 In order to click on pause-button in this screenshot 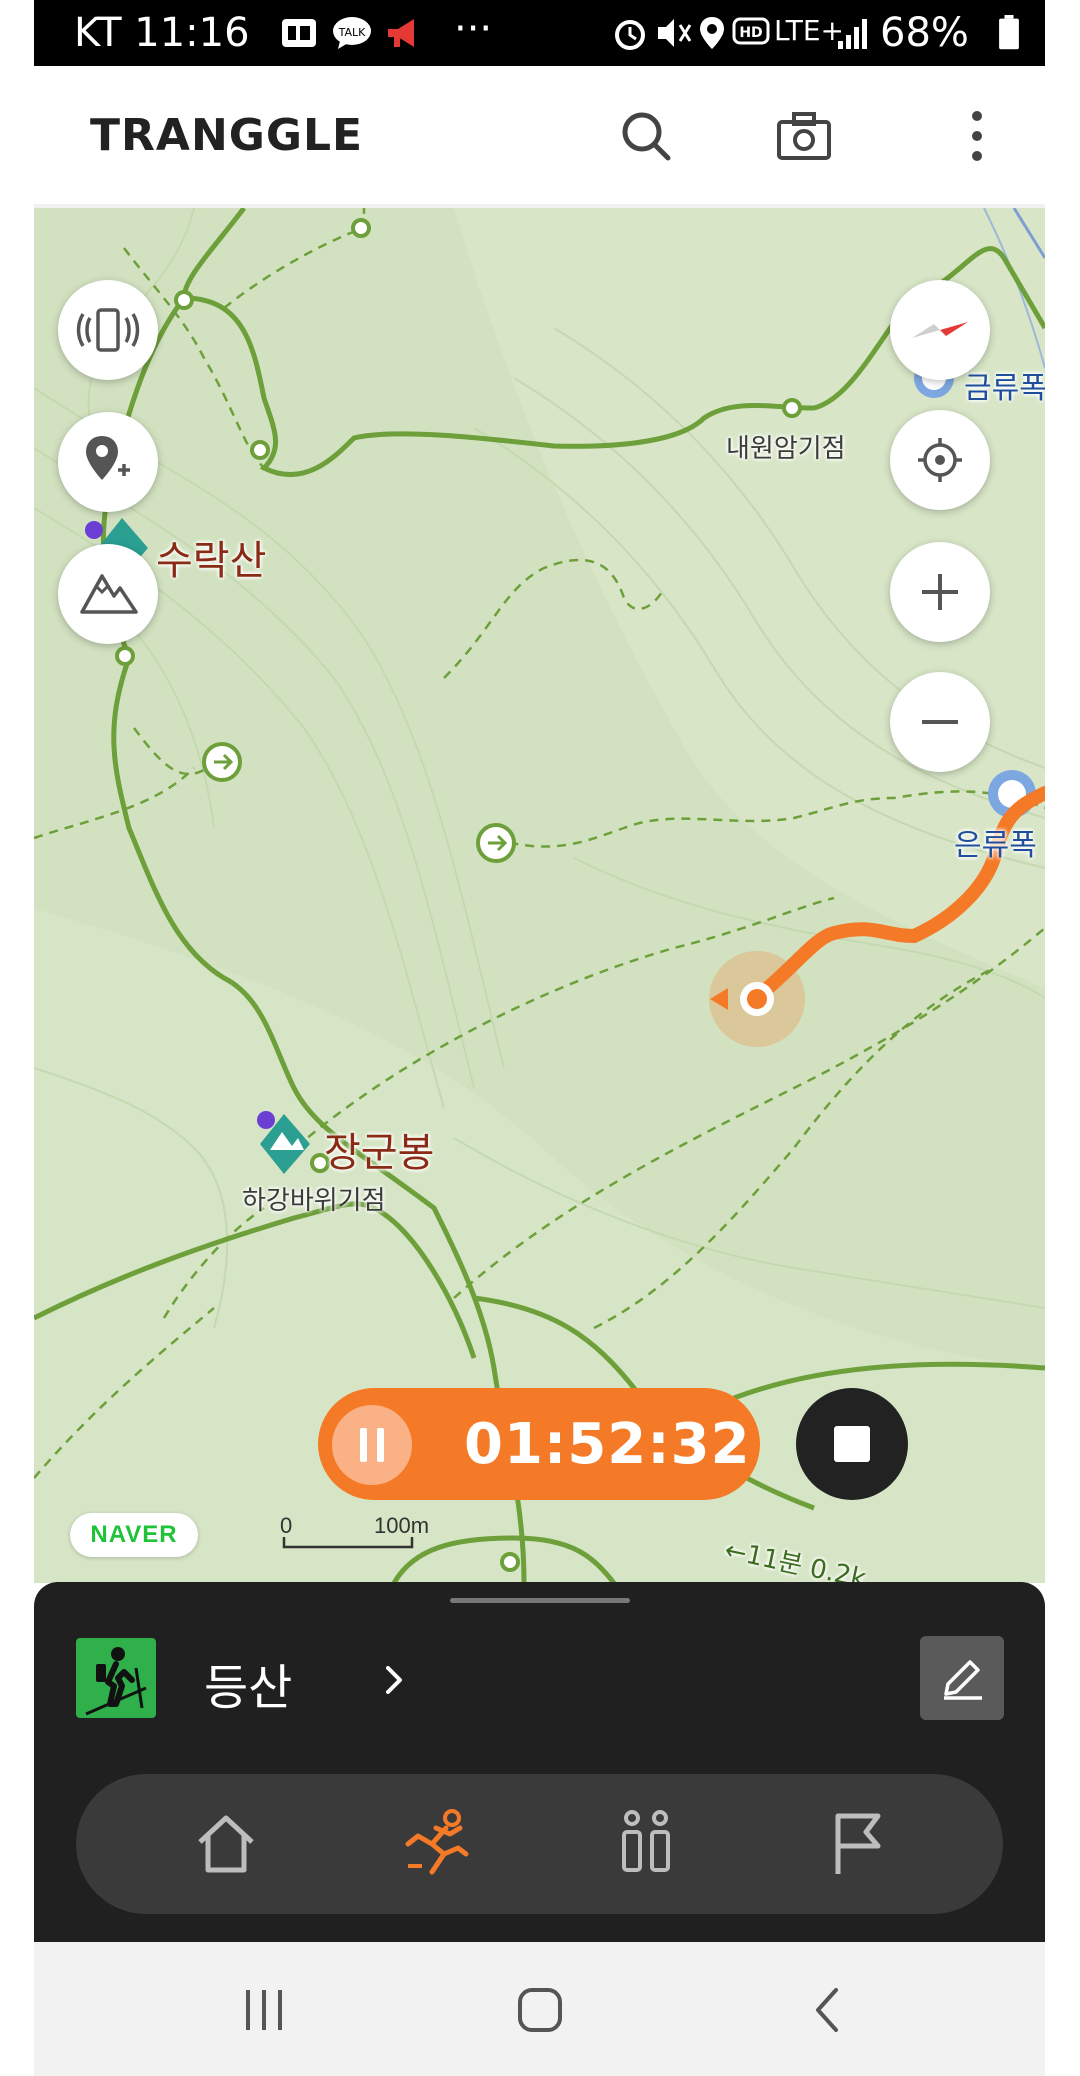, I will do `click(372, 1445)`.